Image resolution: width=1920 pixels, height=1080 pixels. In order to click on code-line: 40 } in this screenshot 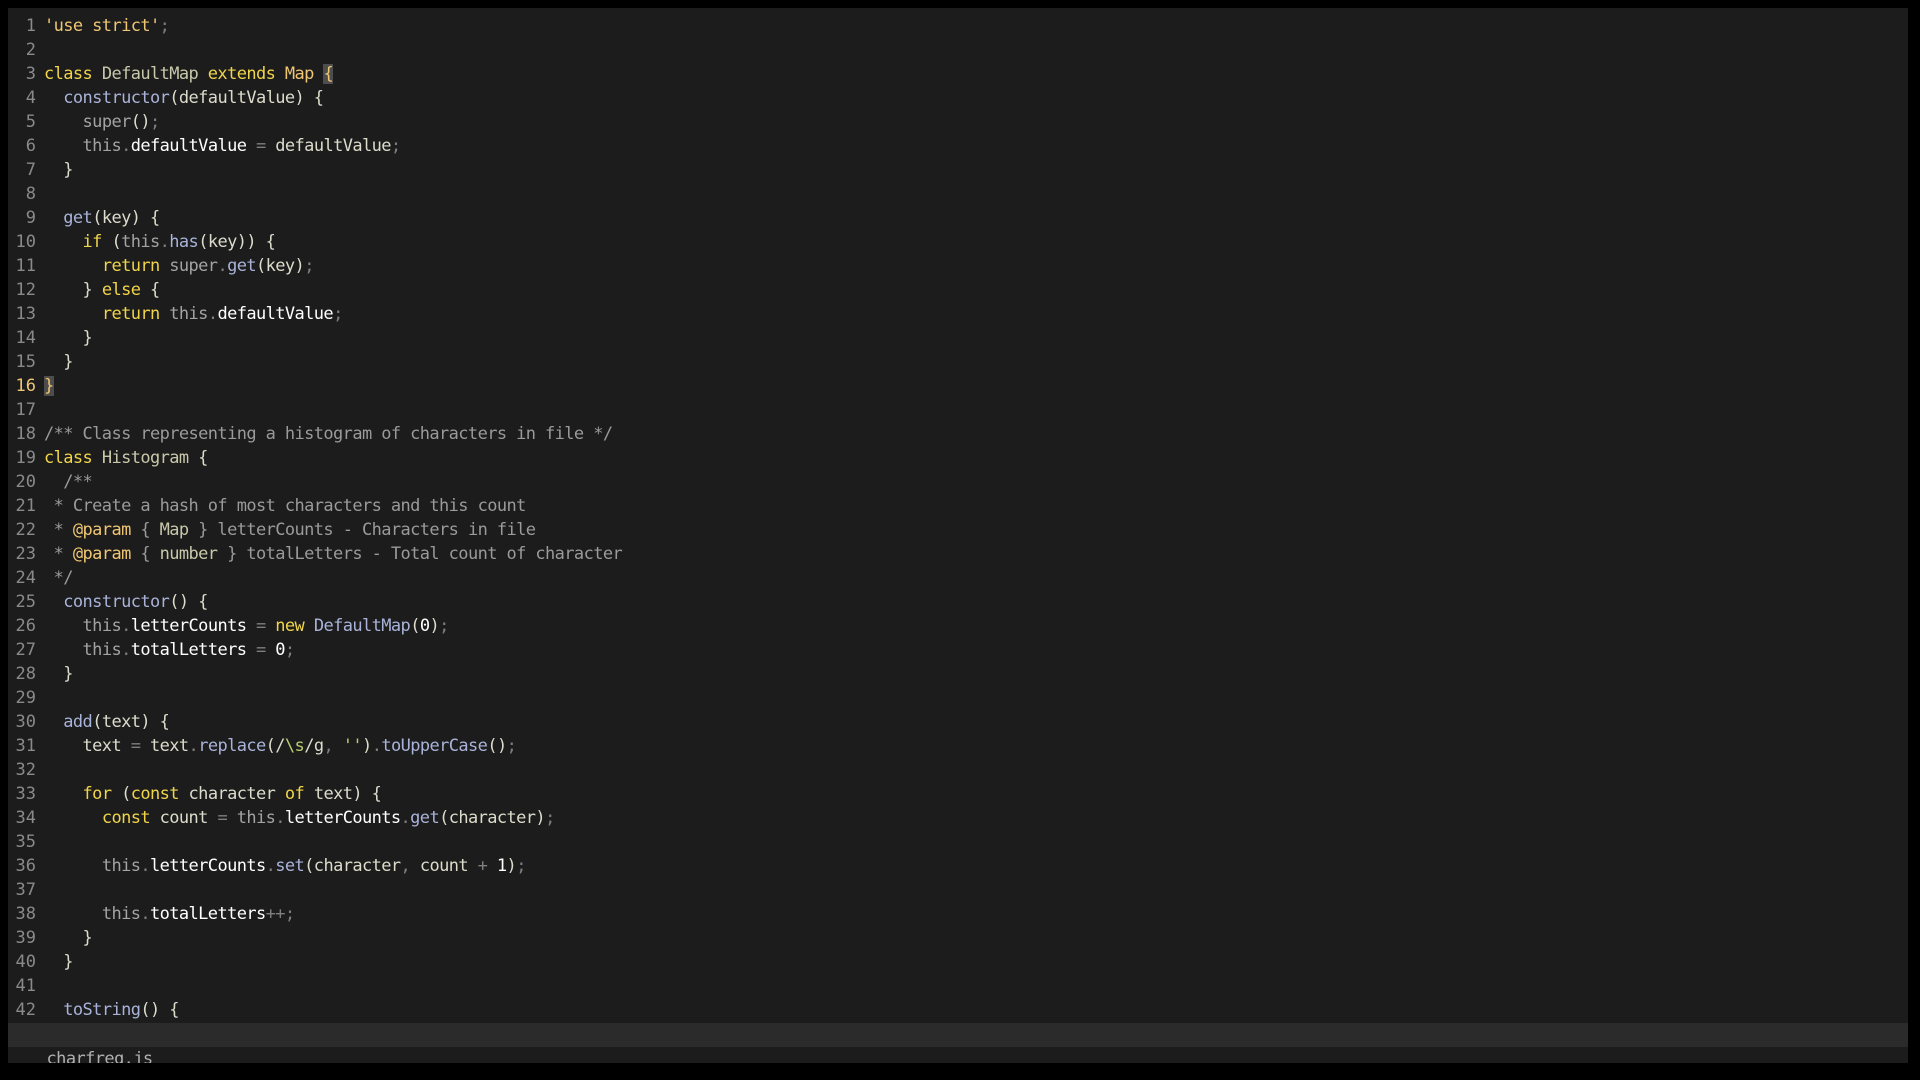, I will do `click(958, 962)`.